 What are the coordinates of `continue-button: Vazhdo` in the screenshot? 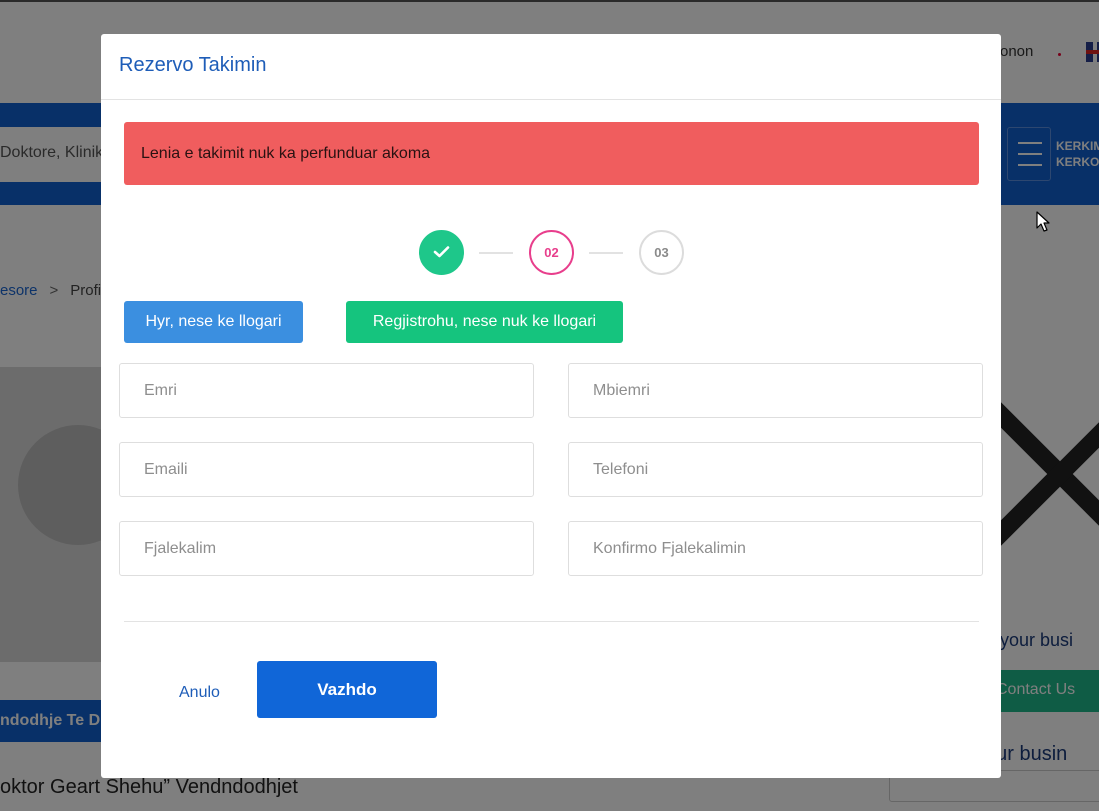 It's located at (347, 689).